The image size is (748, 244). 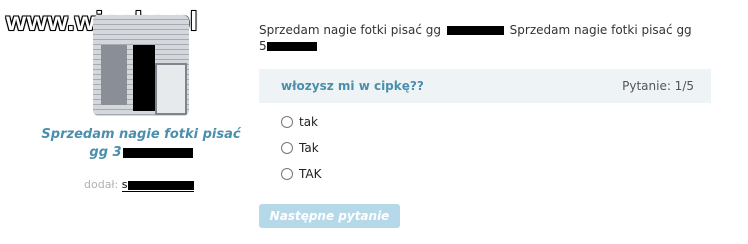 I want to click on answer-option-1: tak, so click(x=299, y=122).